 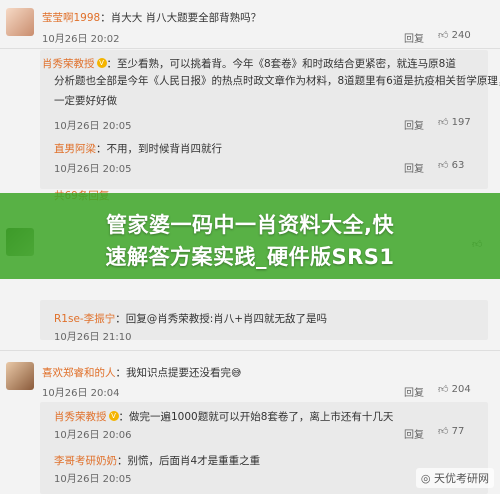 I want to click on reply-text-line1: 至少看熟，可以挑着背。今年《8套卷》和时政结合更紧密，就连马原8道, so click(x=286, y=64).